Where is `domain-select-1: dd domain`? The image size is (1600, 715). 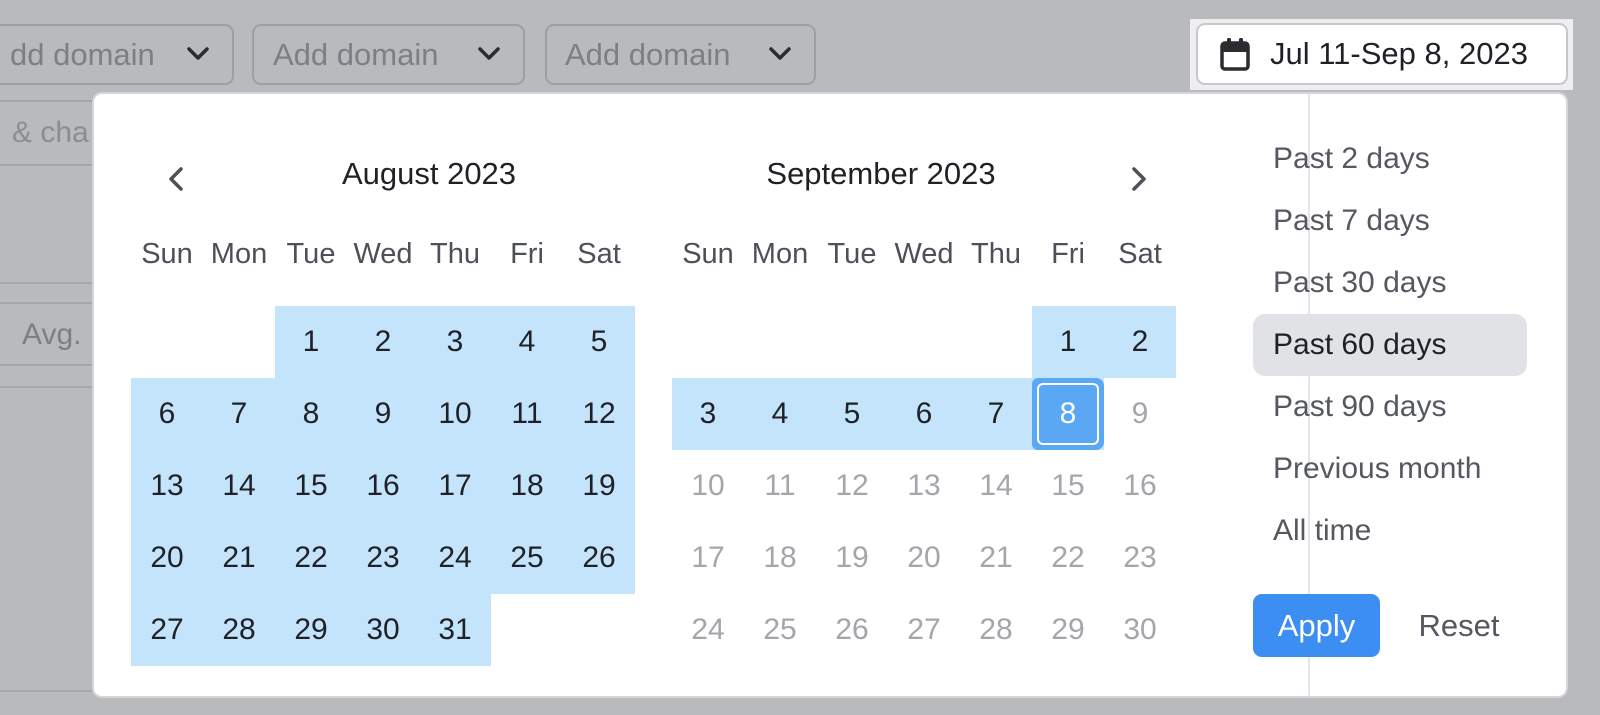
domain-select-1: dd domain is located at coordinates (117, 54).